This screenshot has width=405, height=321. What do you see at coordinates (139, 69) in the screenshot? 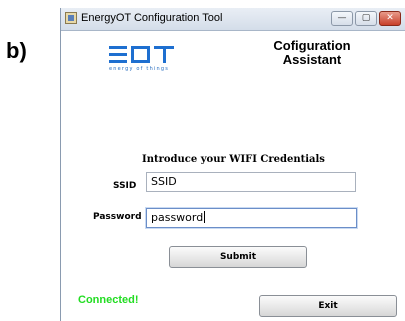
I see `logo-tagline: energy of things` at bounding box center [139, 69].